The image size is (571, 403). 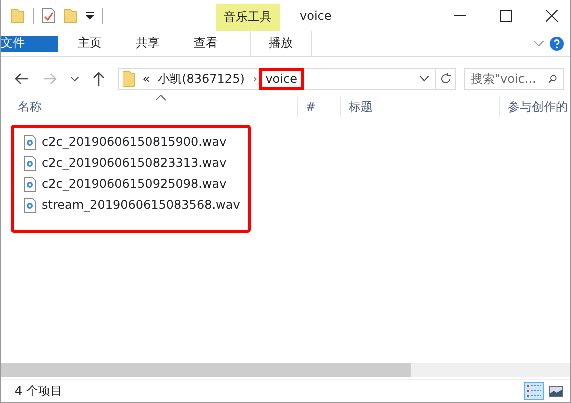 I want to click on file-name: c2c_20190606150925098.wav, so click(x=134, y=184).